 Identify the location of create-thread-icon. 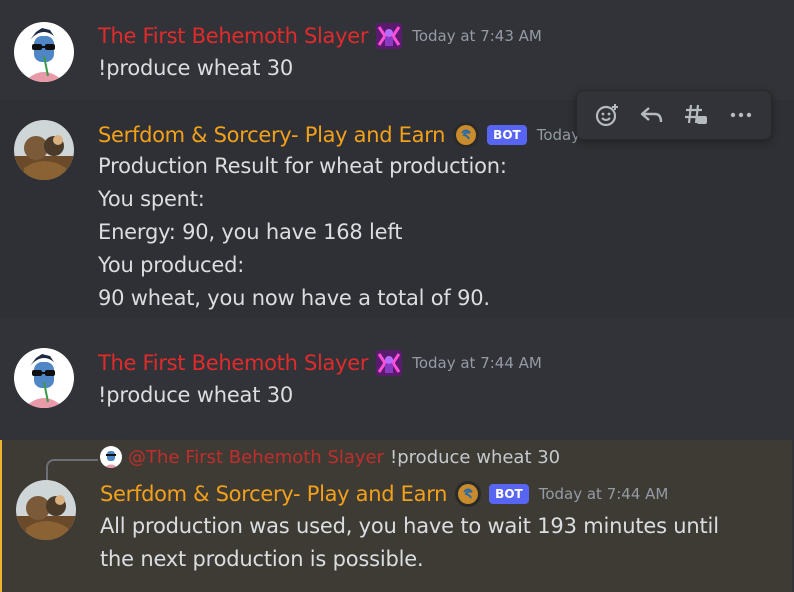
(696, 115).